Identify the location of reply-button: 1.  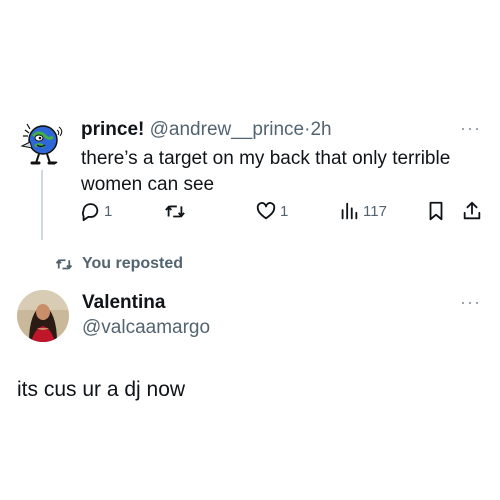
(95, 211).